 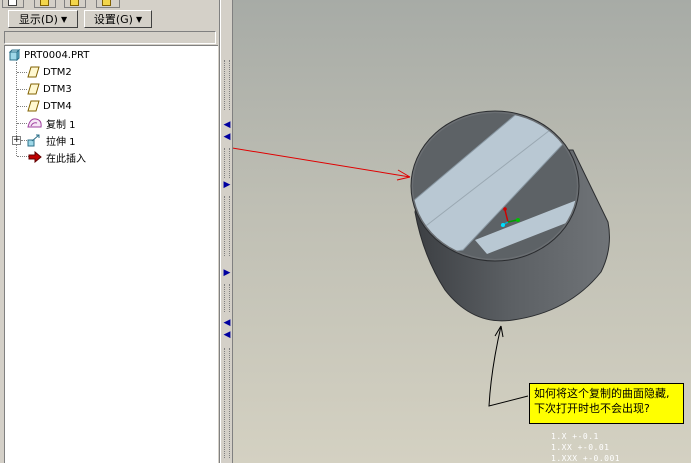 I want to click on extrude-icon, so click(x=35, y=140).